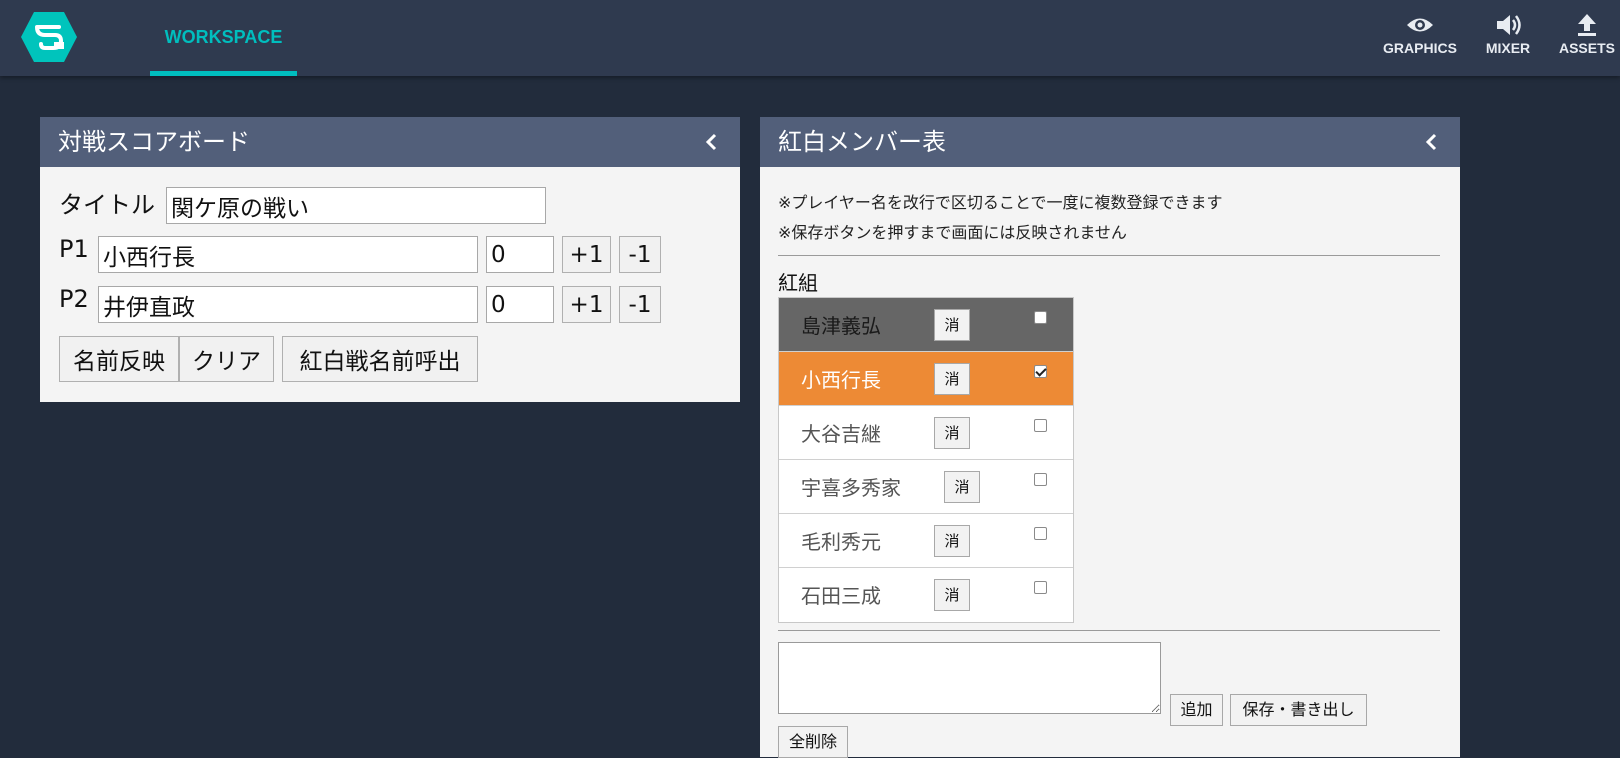 The image size is (1620, 758). Describe the element at coordinates (841, 326) in the screenshot. I see `member-name: 島津義弘` at that location.